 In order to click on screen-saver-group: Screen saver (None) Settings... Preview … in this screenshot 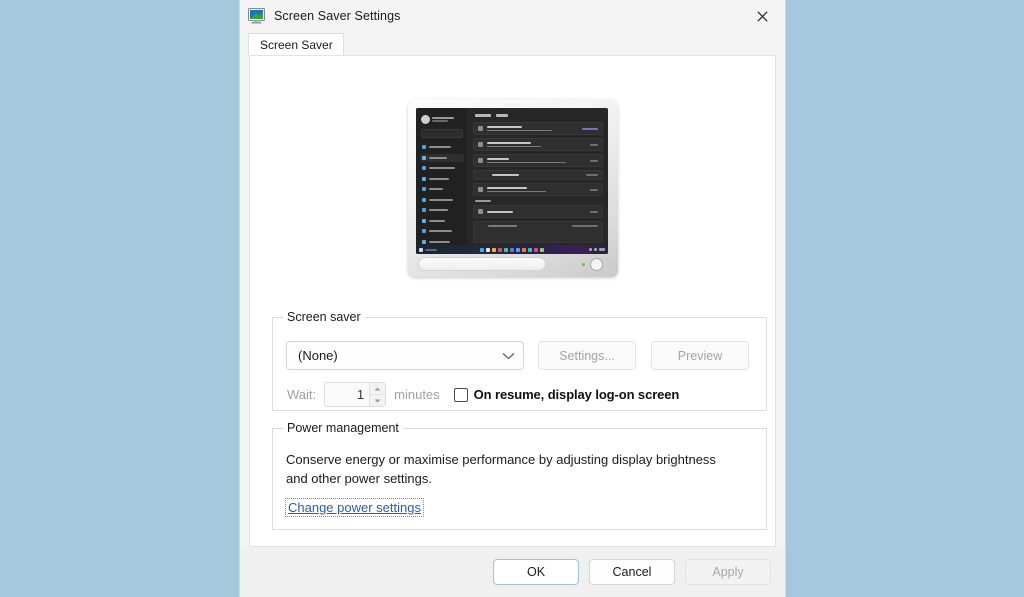, I will do `click(519, 360)`.